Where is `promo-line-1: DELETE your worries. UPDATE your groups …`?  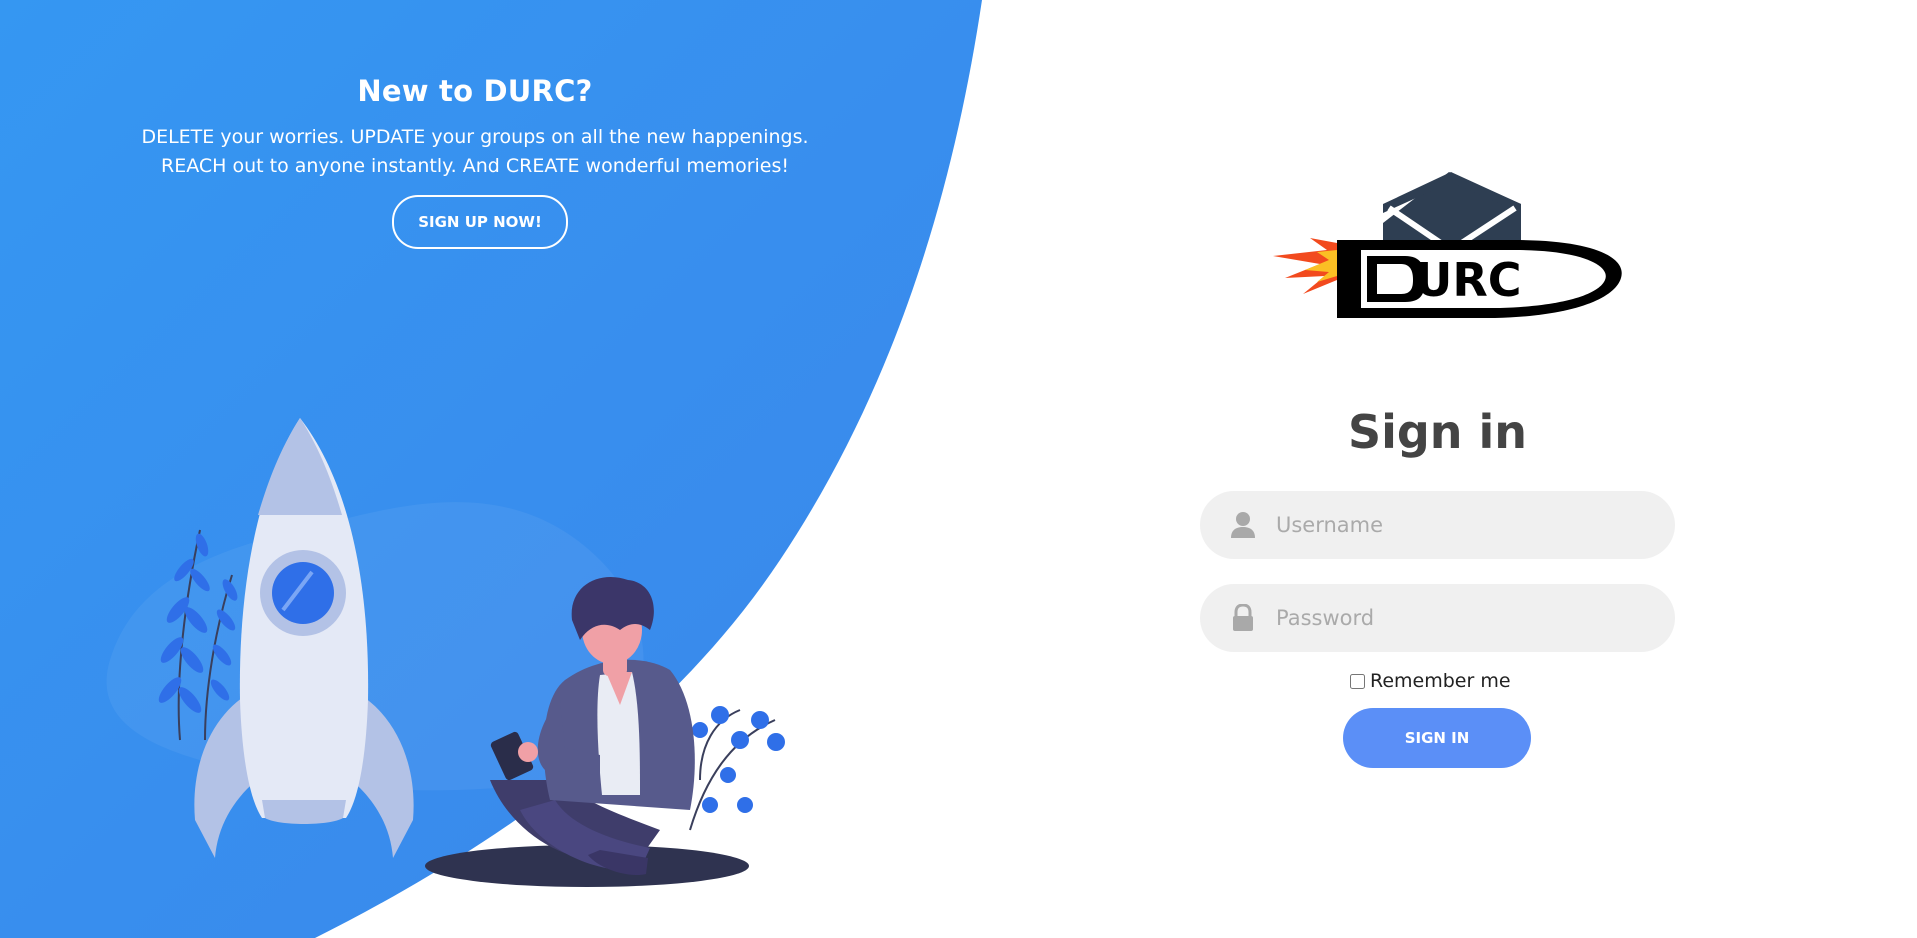
promo-line-1: DELETE your worries. UPDATE your groups … is located at coordinates (475, 137).